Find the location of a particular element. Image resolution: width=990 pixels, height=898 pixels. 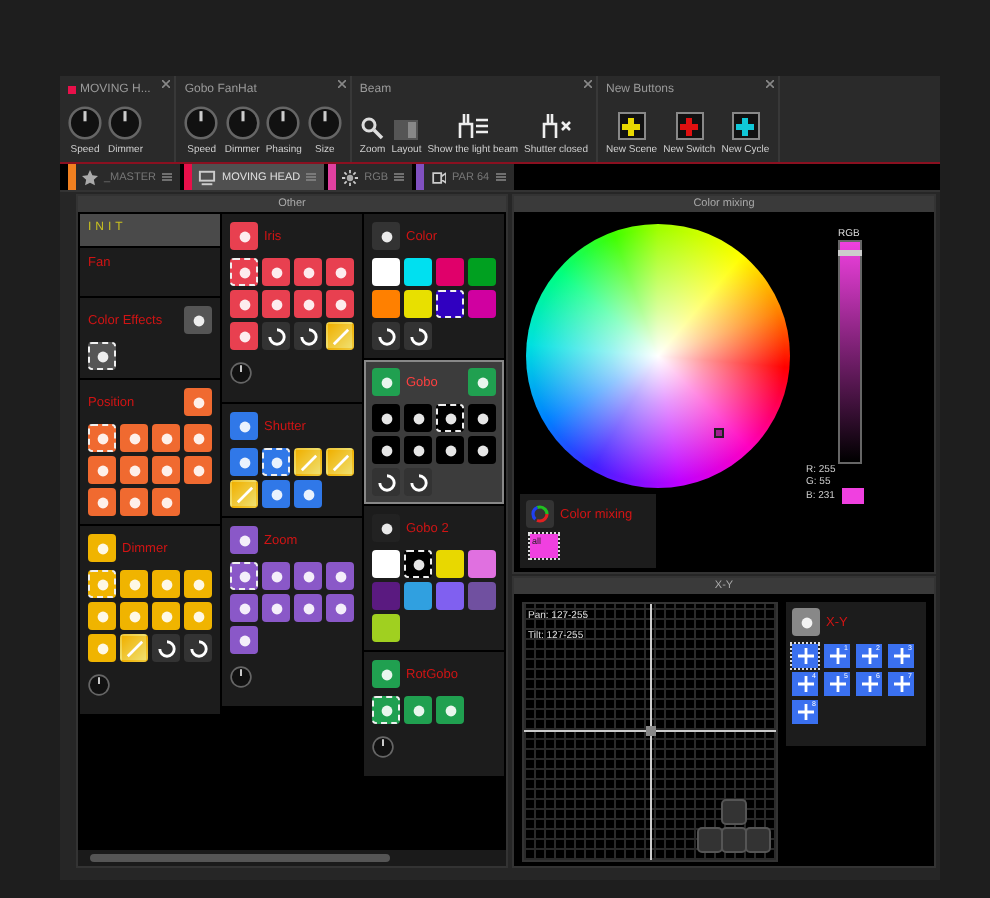

sun-icon is located at coordinates (350, 177).